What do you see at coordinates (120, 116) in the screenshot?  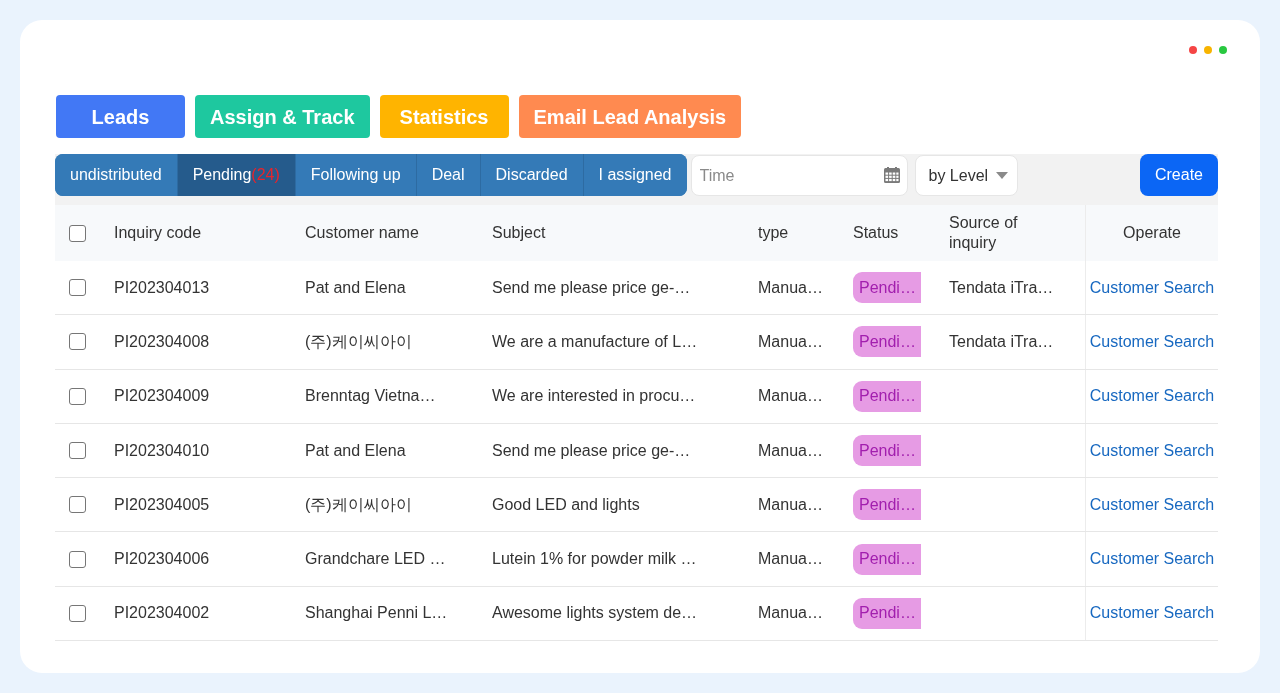 I see `module-button: Leads` at bounding box center [120, 116].